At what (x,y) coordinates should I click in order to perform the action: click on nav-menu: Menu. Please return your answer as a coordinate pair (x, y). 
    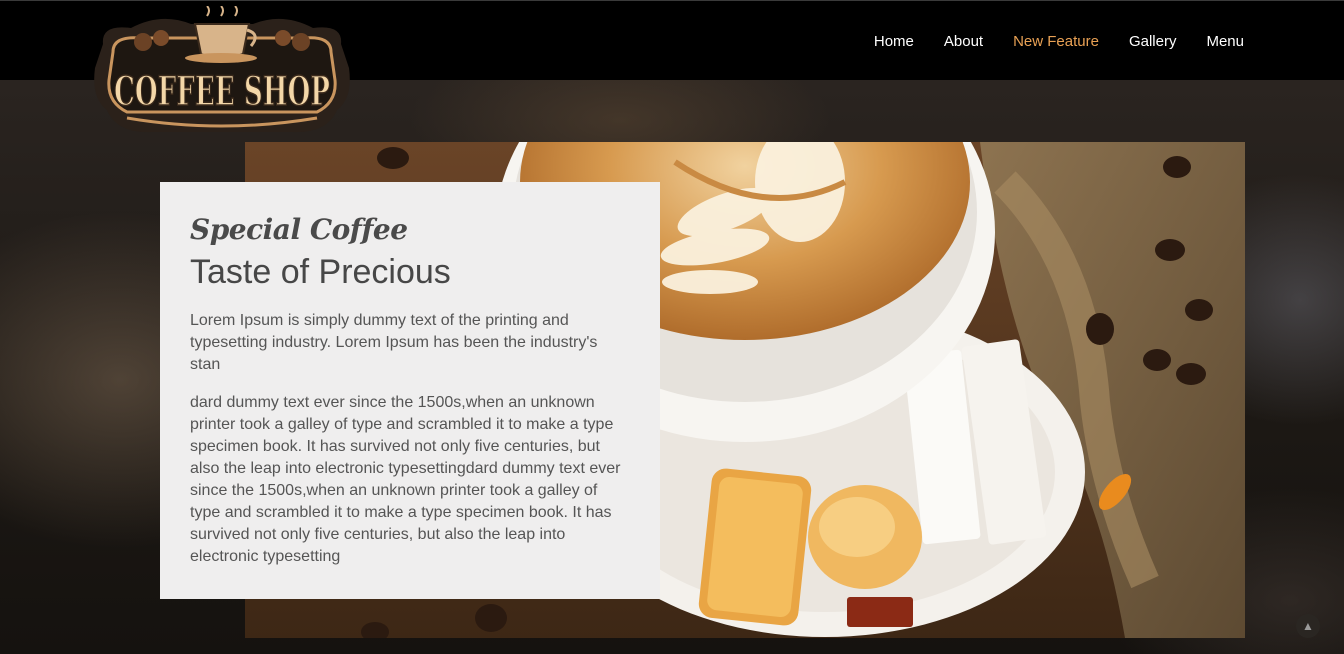
    Looking at the image, I should click on (1225, 41).